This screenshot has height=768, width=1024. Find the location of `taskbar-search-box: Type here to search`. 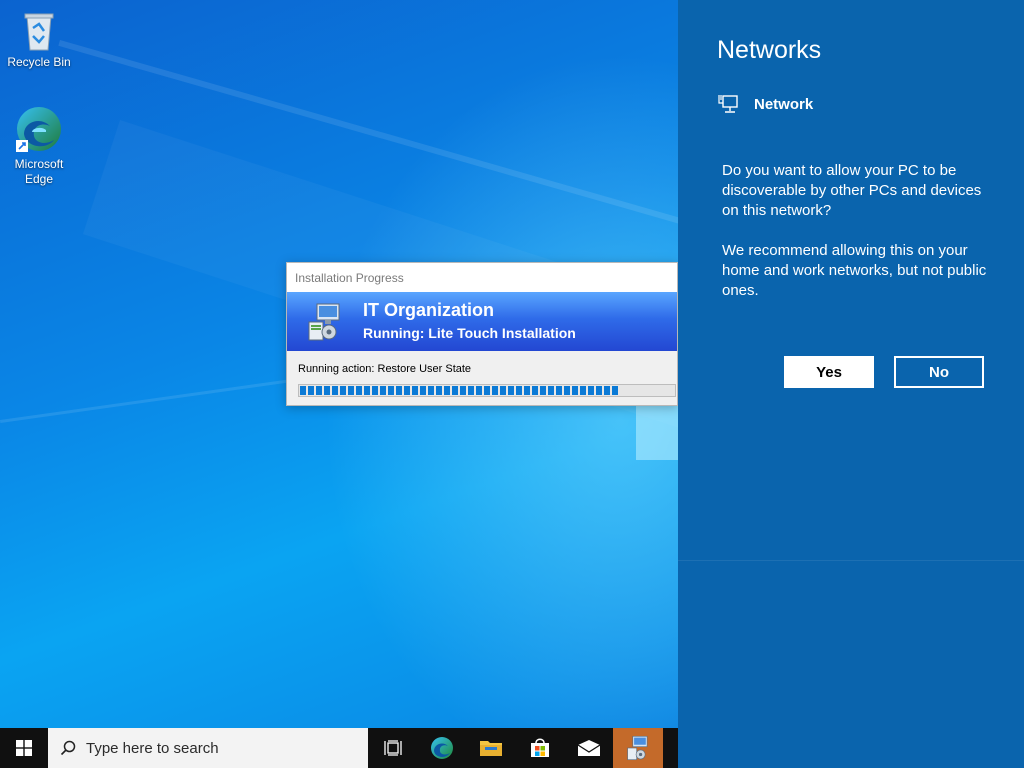

taskbar-search-box: Type here to search is located at coordinates (208, 748).